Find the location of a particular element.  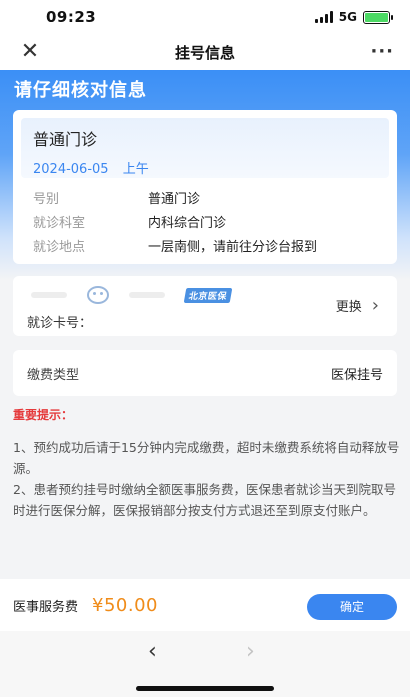

checkout-bar: 医事服务费 ¥50.00 确定 is located at coordinates (205, 605).